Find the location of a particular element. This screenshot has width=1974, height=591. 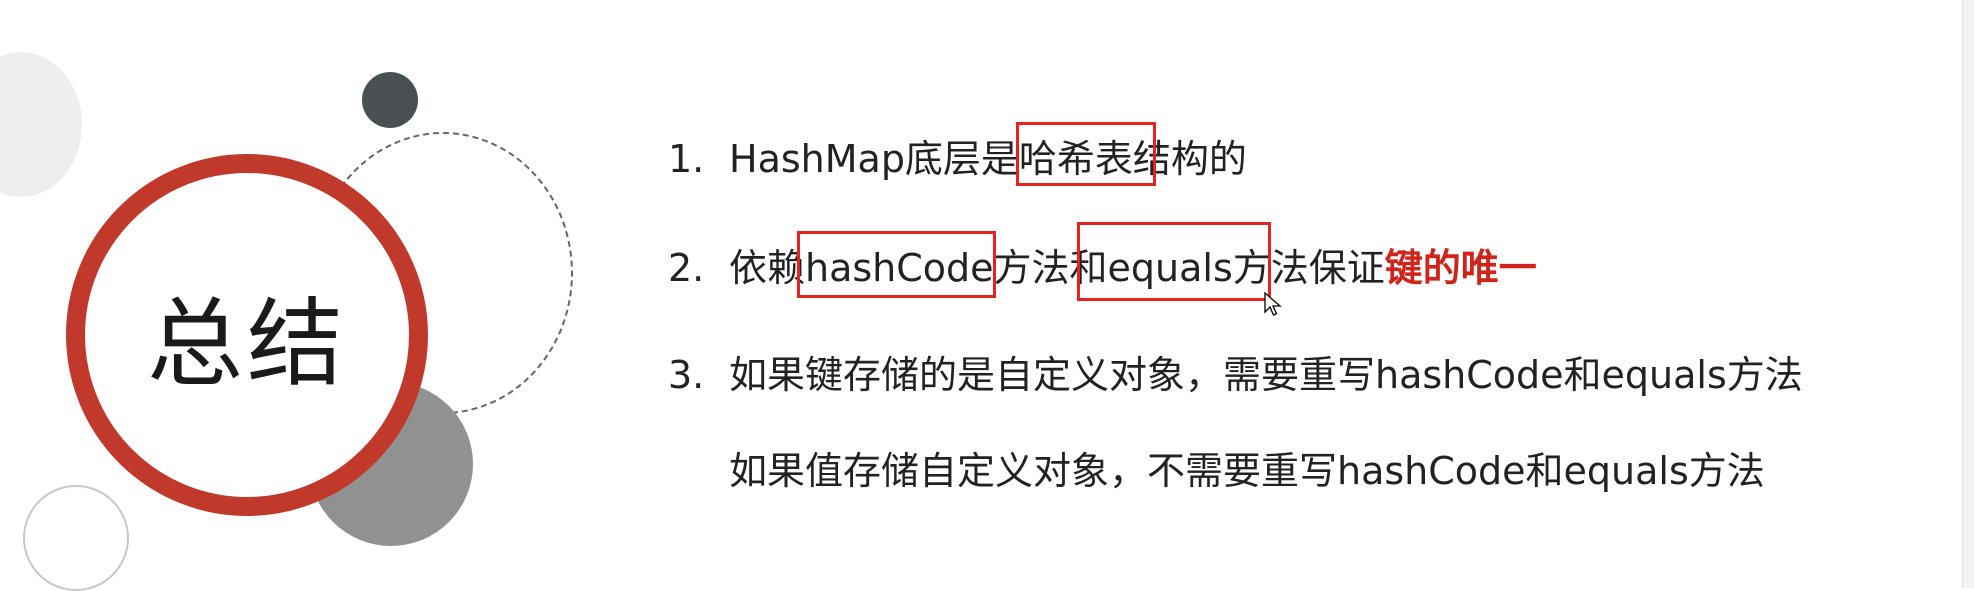

highlight-box-equals is located at coordinates (1174, 261).